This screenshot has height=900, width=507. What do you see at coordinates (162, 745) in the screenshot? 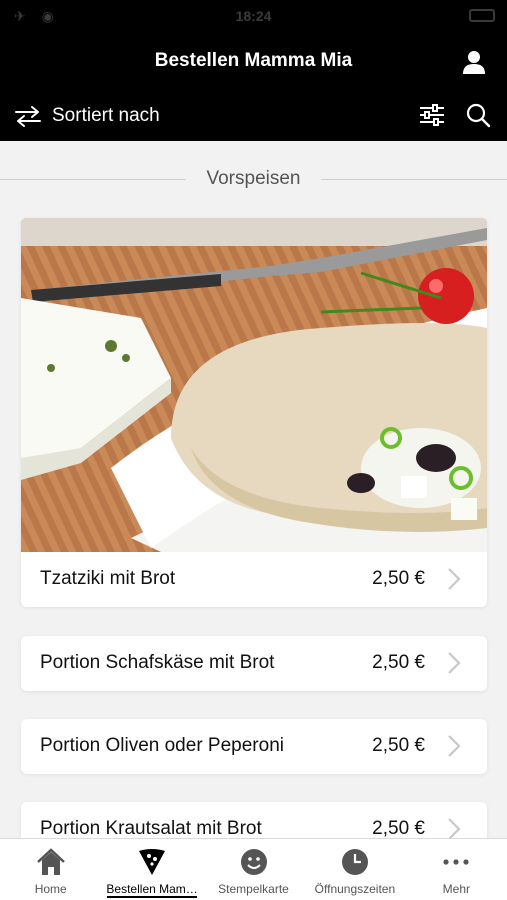
I see `item-name: Portion Oliven oder Peperoni` at bounding box center [162, 745].